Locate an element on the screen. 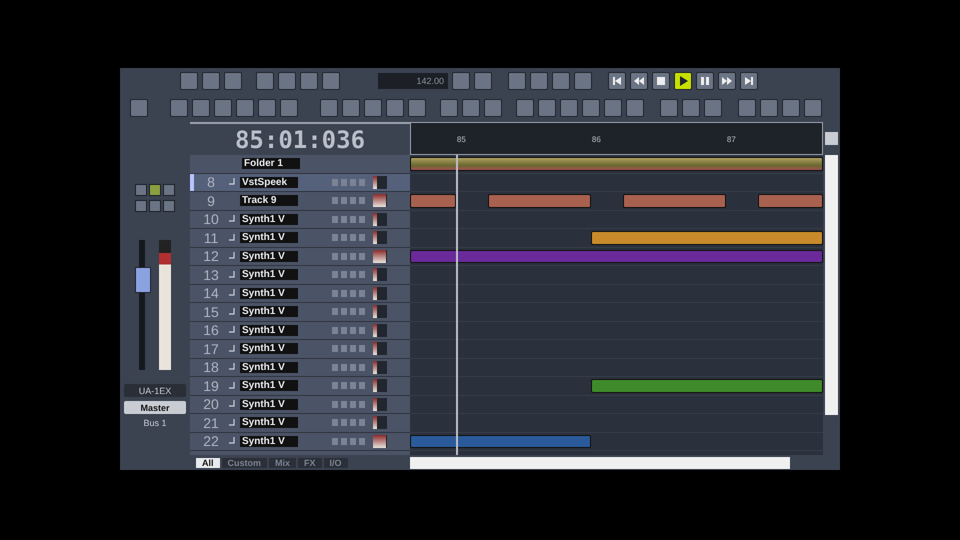 The width and height of the screenshot is (960, 540). track-row: 14 Synth1 V is located at coordinates (300, 293).